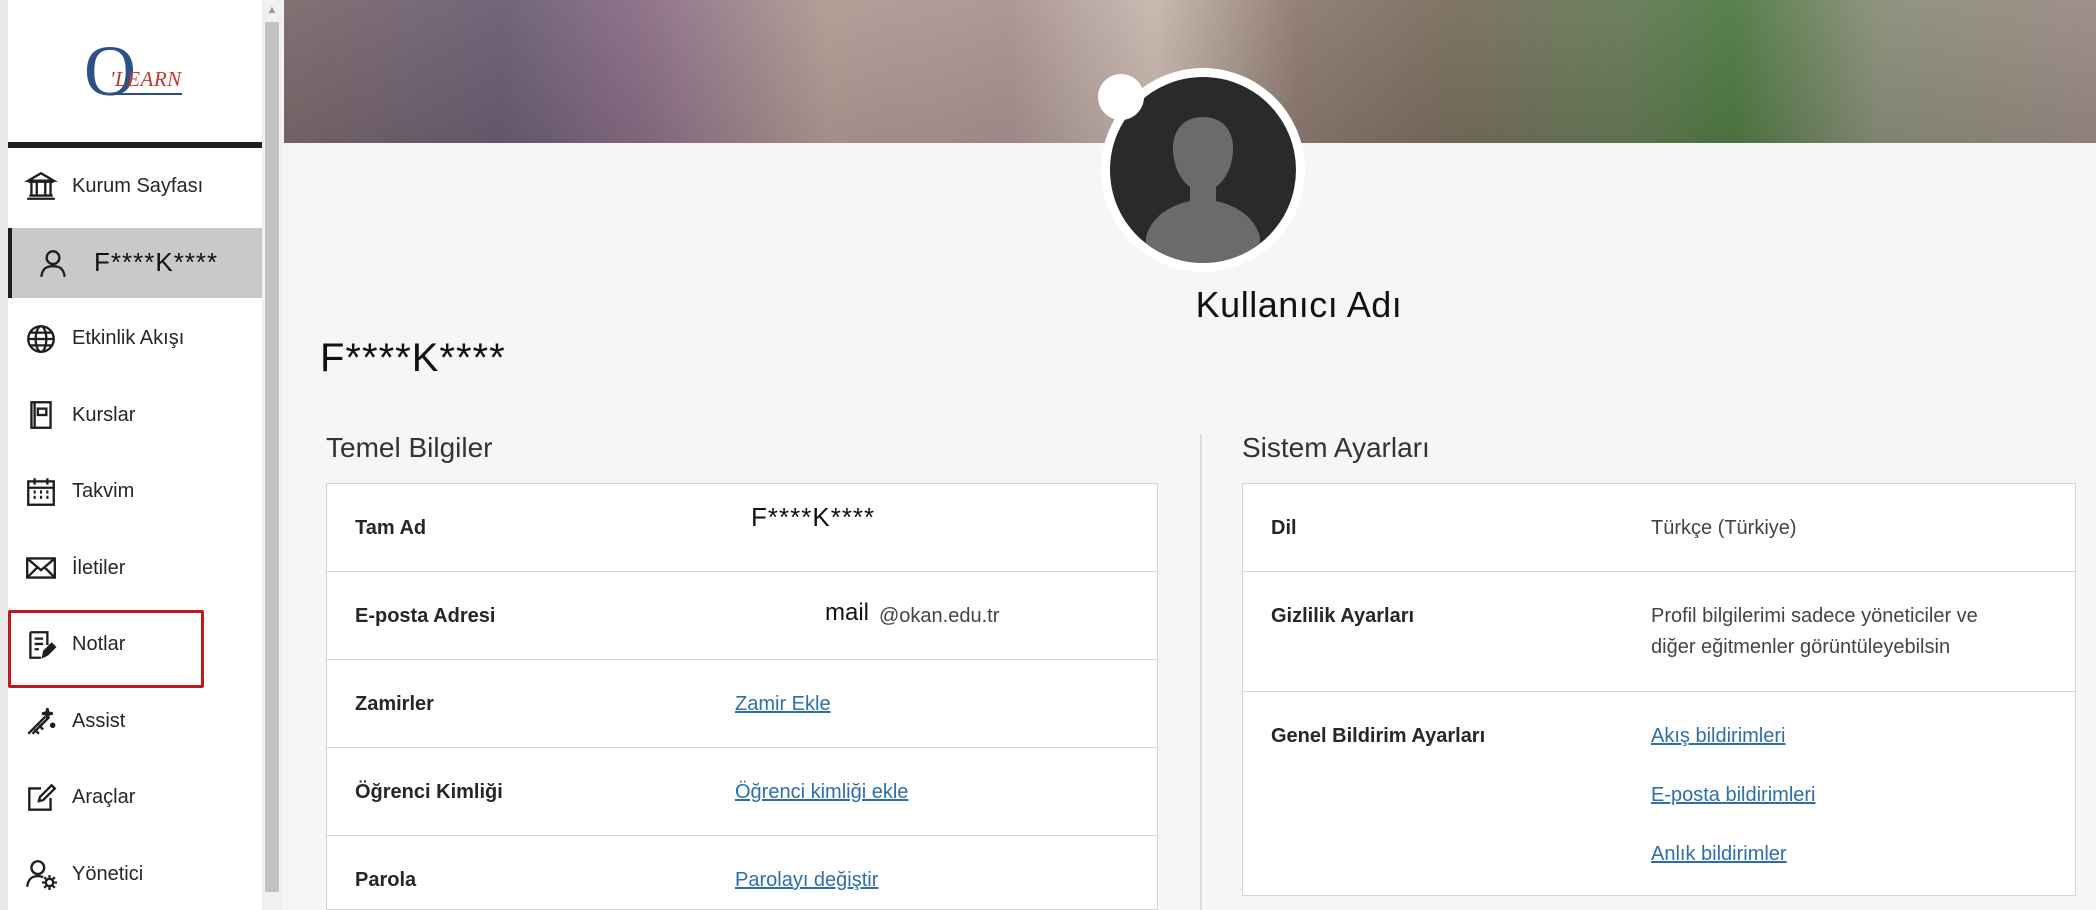  Describe the element at coordinates (41, 339) in the screenshot. I see `globe-icon` at that location.